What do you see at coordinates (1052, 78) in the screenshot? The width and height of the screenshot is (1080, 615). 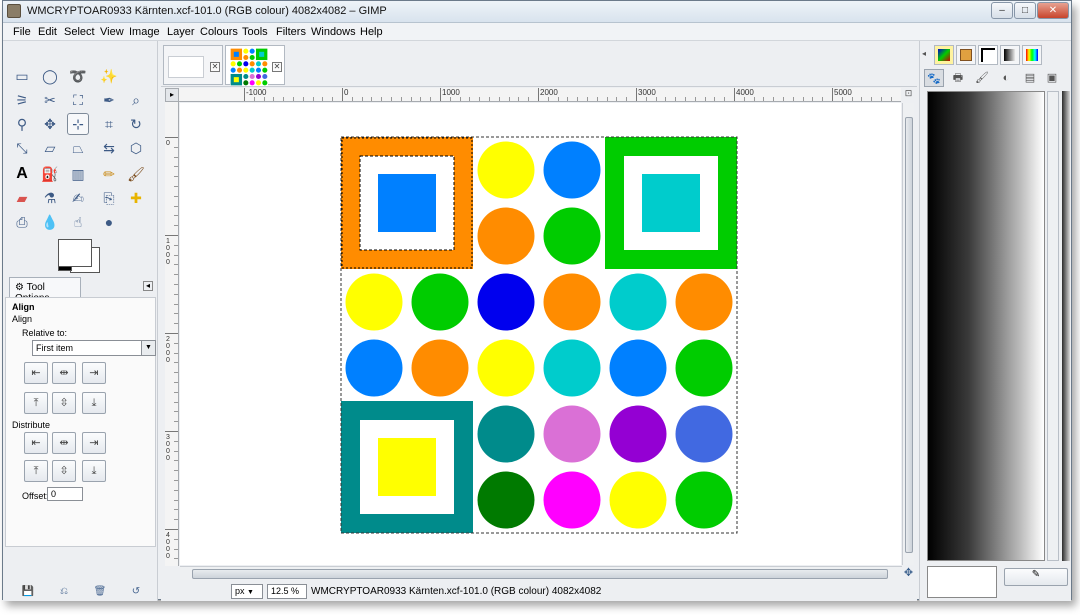 I see `tab-images: ▣` at bounding box center [1052, 78].